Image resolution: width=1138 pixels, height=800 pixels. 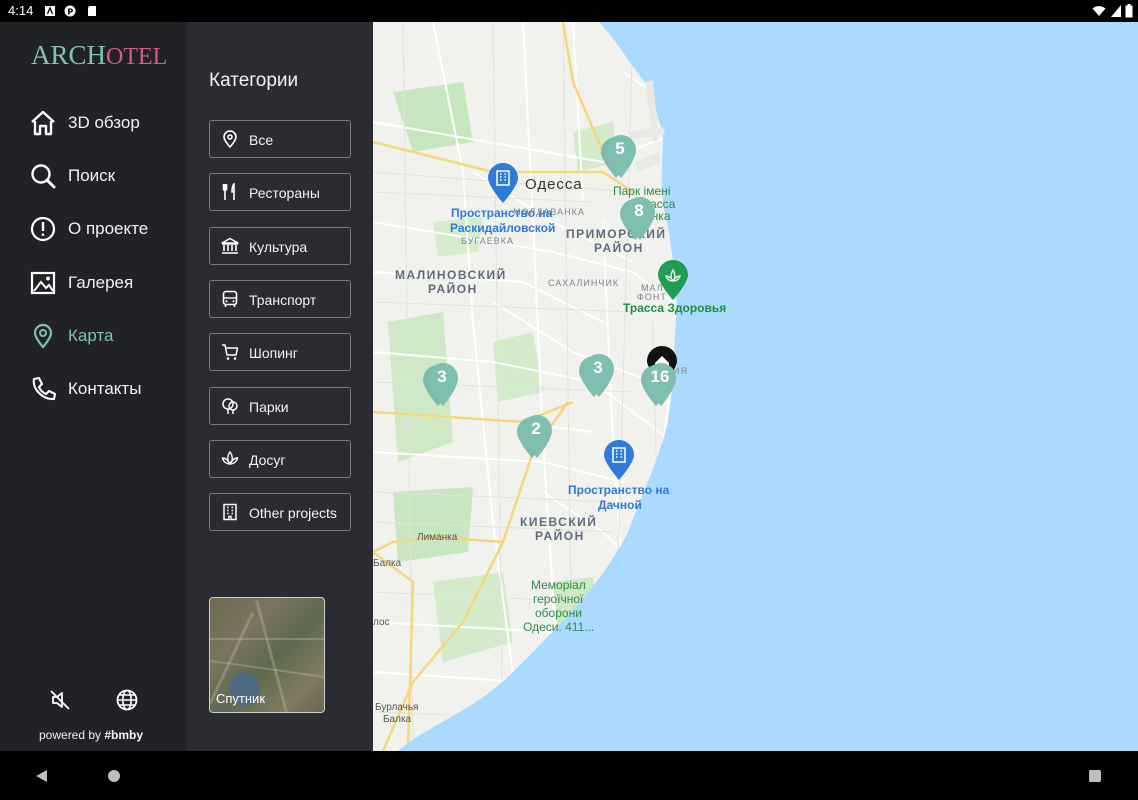 I want to click on map-label-kievsky-2: РАЙОН, so click(x=560, y=536).